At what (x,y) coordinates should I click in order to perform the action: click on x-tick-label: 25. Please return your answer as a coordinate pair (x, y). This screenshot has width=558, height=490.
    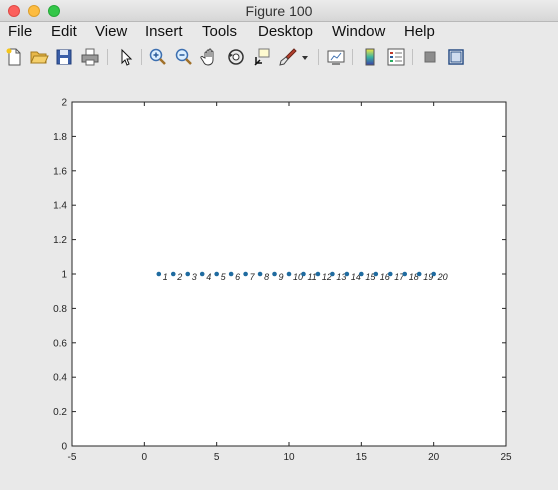
    Looking at the image, I should click on (506, 457).